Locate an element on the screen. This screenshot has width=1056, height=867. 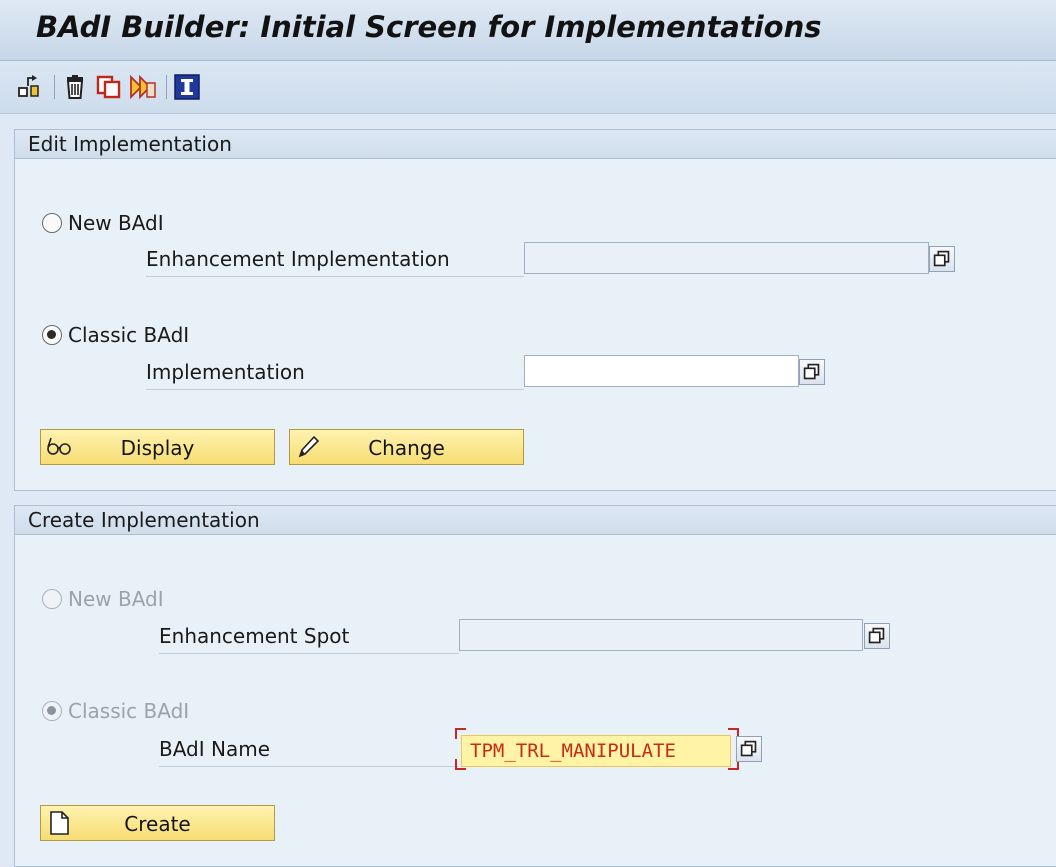
implementation-label: Implementation is located at coordinates (335, 372).